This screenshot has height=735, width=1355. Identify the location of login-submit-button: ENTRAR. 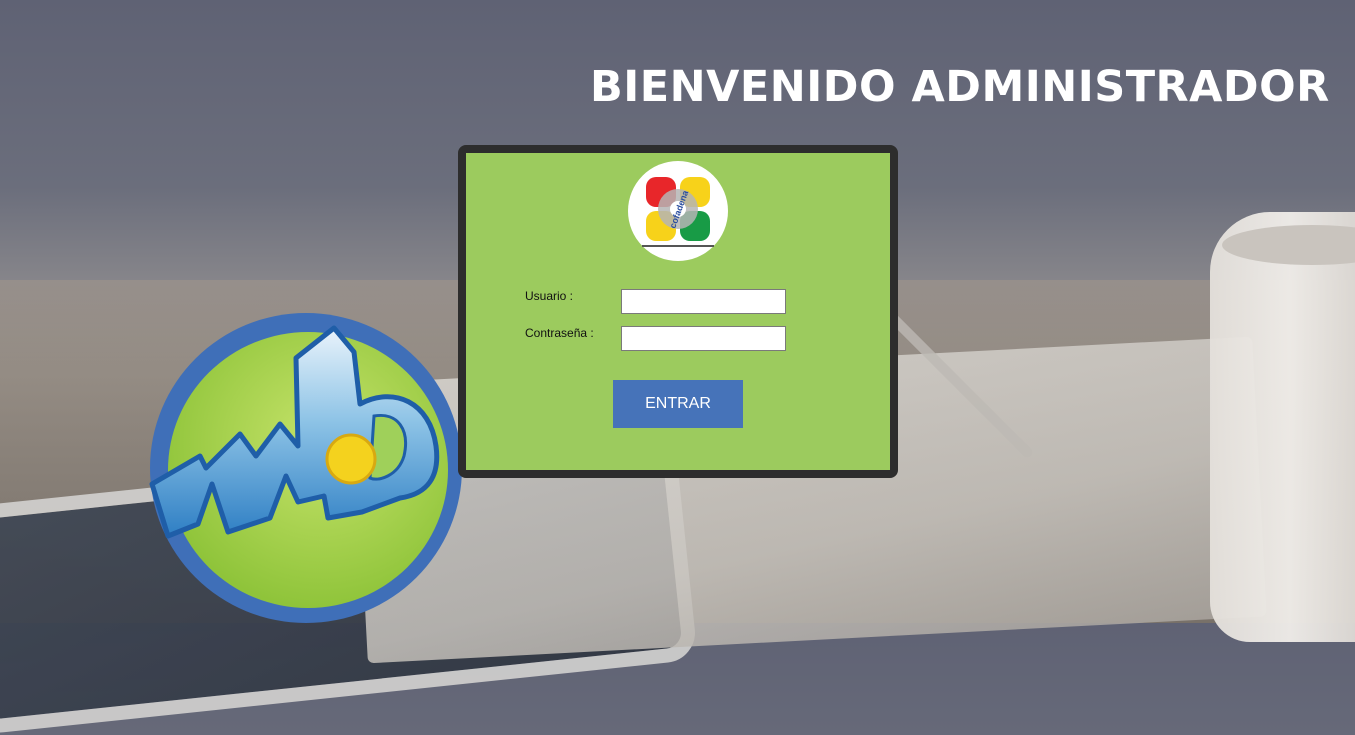
(678, 404).